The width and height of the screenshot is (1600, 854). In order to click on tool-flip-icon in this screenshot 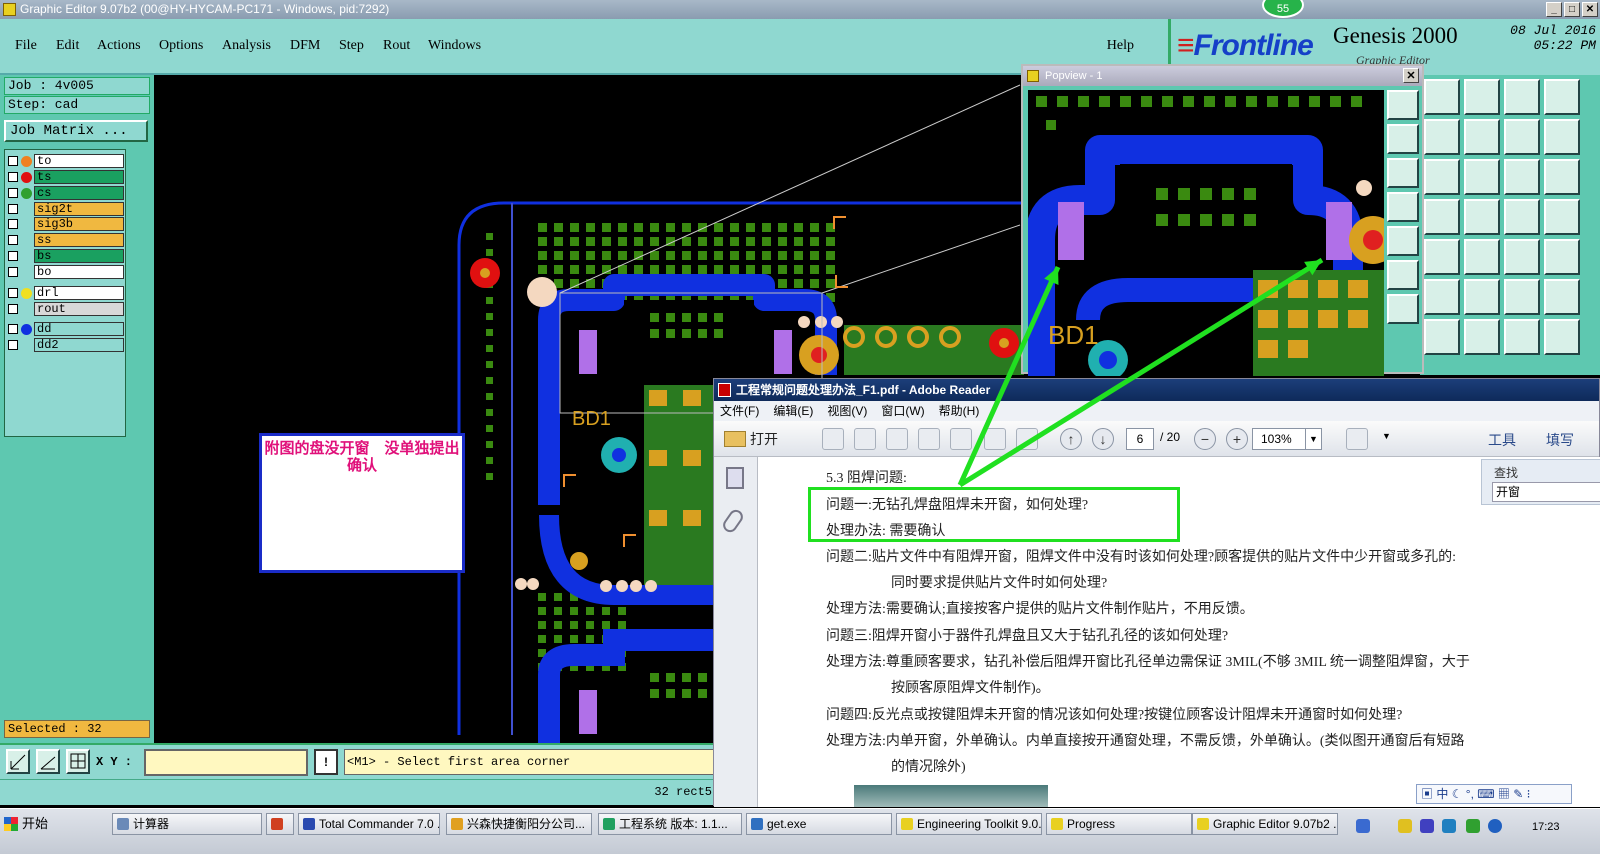, I will do `click(1522, 137)`.